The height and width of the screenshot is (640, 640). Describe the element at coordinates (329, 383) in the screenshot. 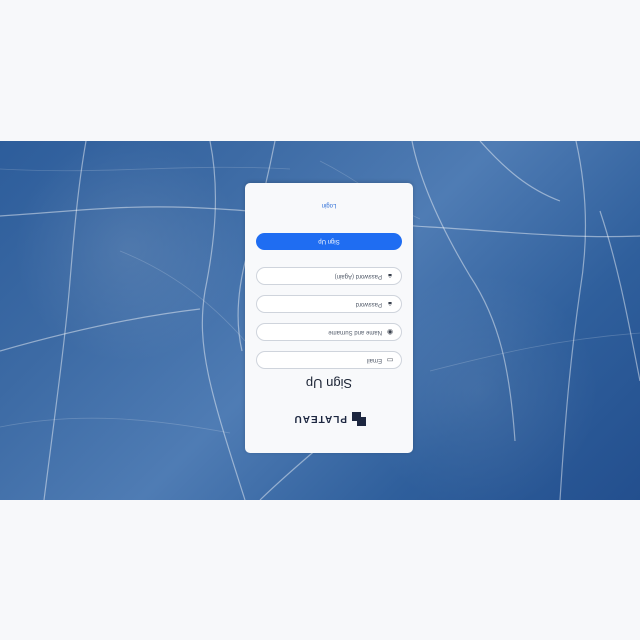

I see `page-title: Sign Up` at that location.